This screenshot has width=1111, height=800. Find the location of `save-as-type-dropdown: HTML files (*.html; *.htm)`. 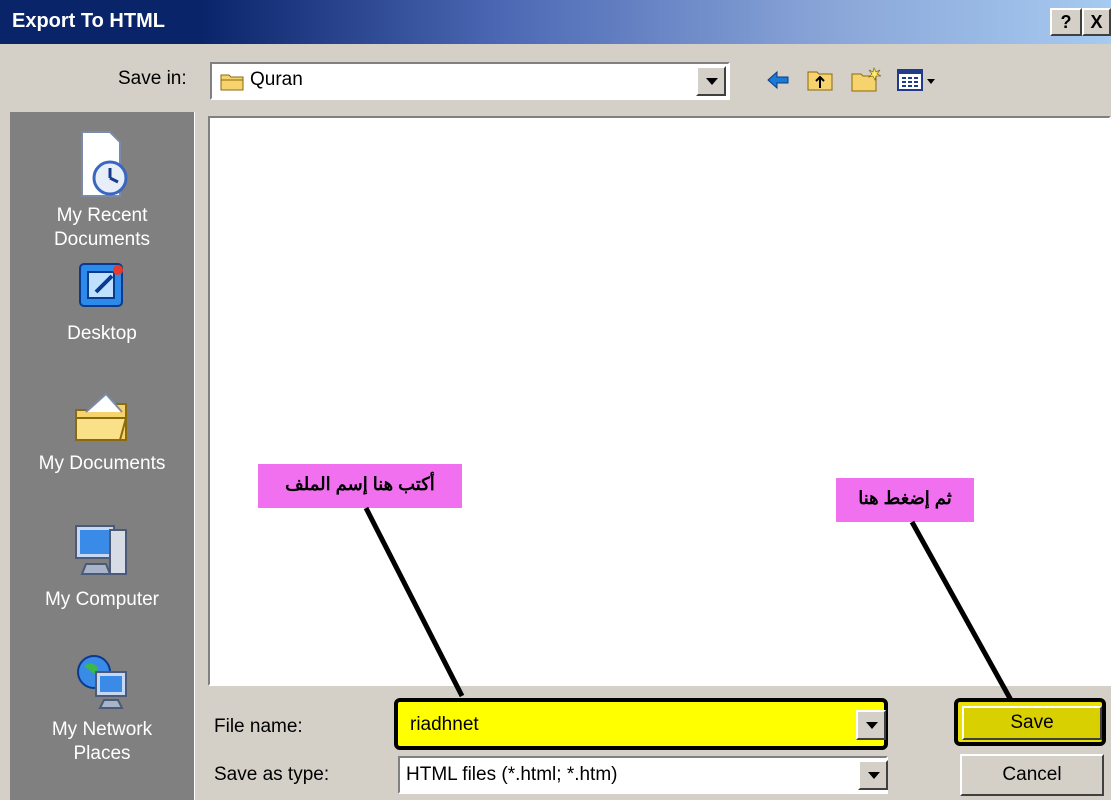

save-as-type-dropdown: HTML files (*.html; *.htm) is located at coordinates (643, 775).